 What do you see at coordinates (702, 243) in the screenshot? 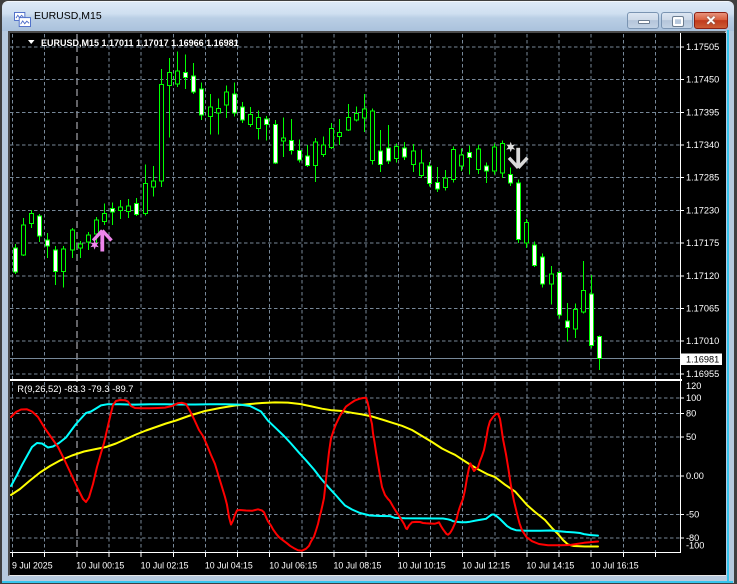
I see `svg-text: 1.17175` at bounding box center [702, 243].